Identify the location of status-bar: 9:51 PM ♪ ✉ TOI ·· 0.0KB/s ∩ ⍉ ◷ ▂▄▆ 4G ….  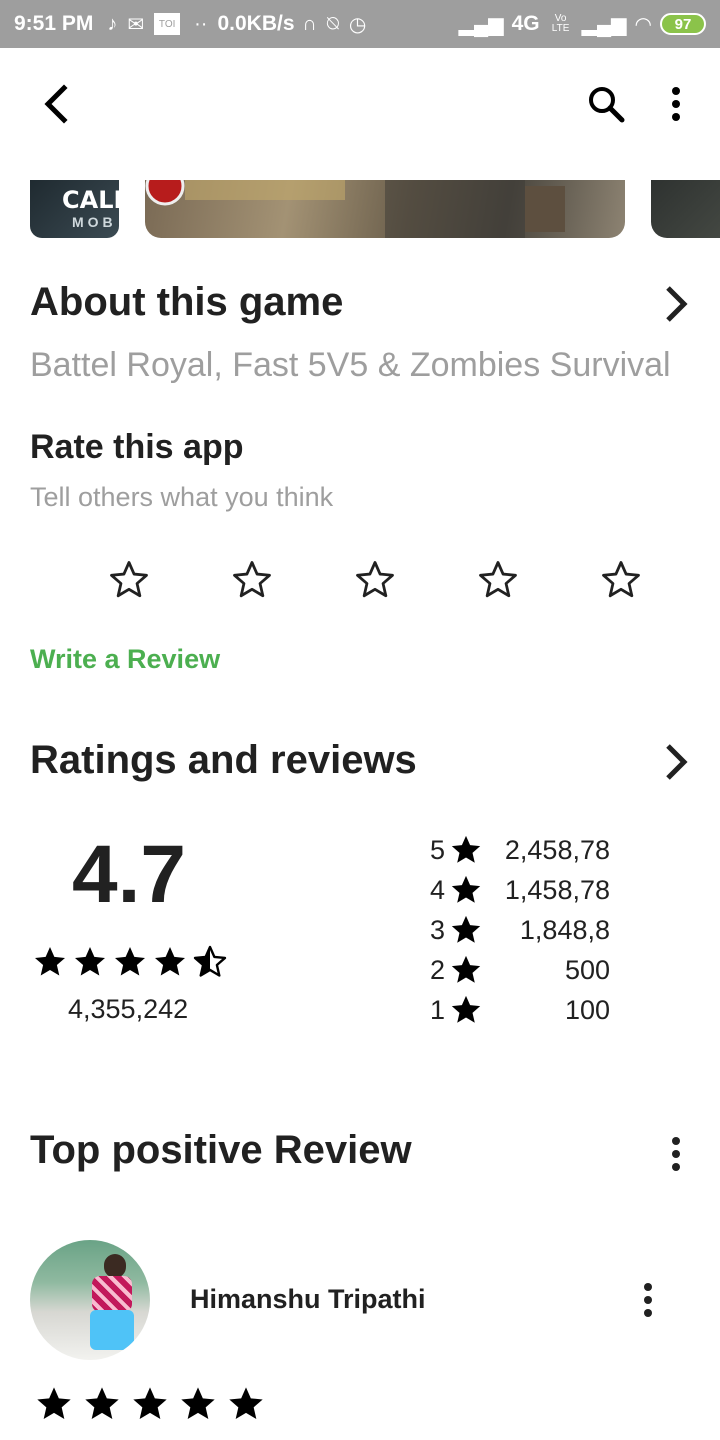
(360, 24).